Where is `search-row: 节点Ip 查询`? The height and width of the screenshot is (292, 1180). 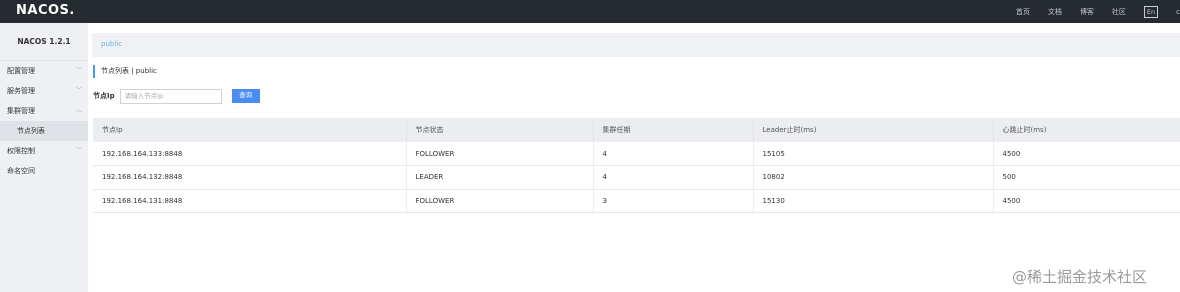 search-row: 节点Ip 查询 is located at coordinates (176, 96).